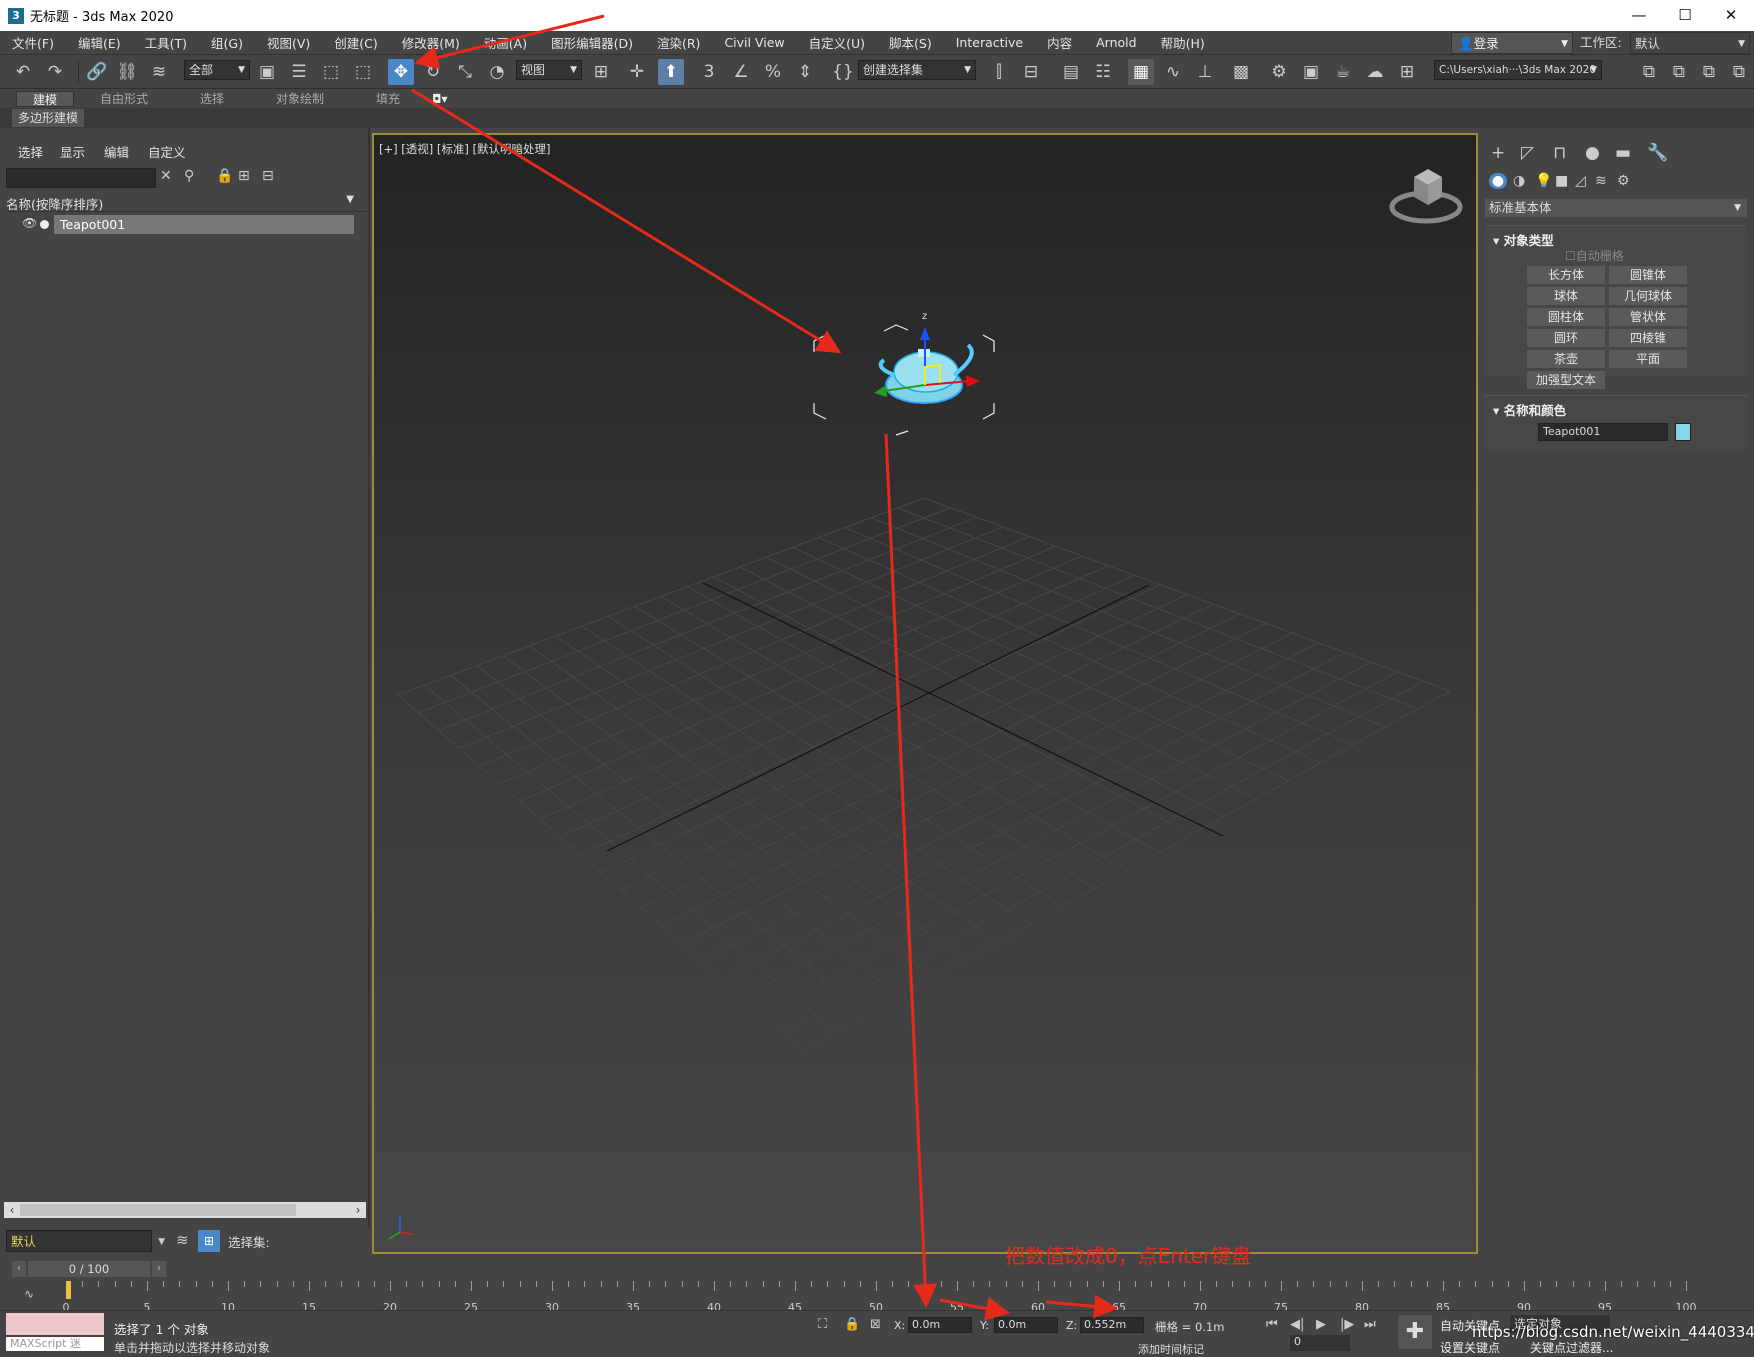  I want to click on scene-explorer-toggle-icon: ▤, so click(1071, 72).